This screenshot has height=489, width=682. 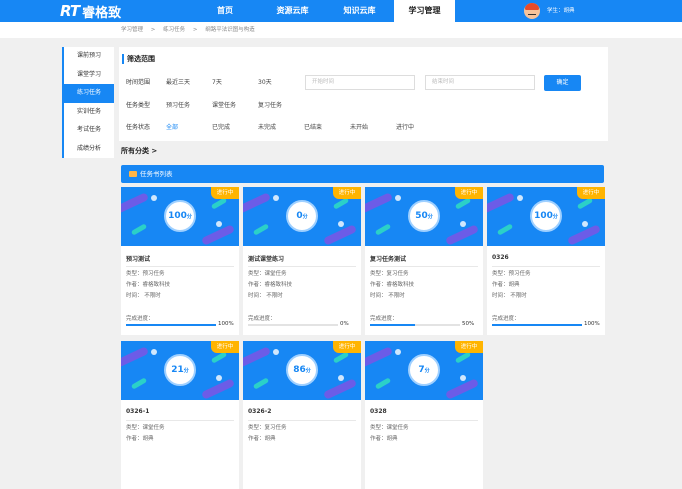 I want to click on nav-home: 首页, so click(x=225, y=11).